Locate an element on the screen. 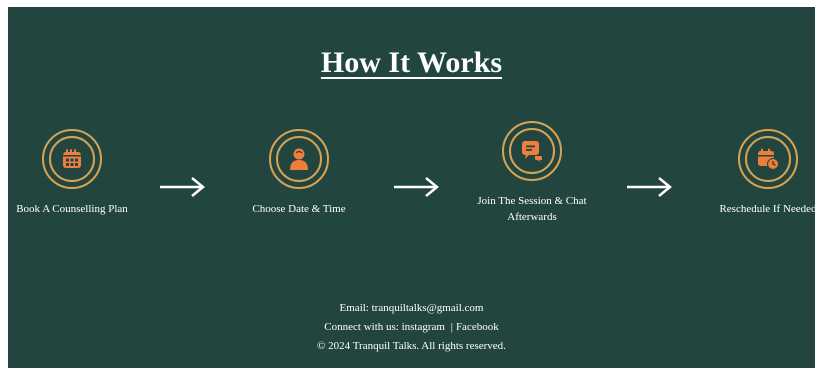 This screenshot has width=815, height=368. step-join-session: Join The Session & Chat Afterwards is located at coordinates (532, 173).